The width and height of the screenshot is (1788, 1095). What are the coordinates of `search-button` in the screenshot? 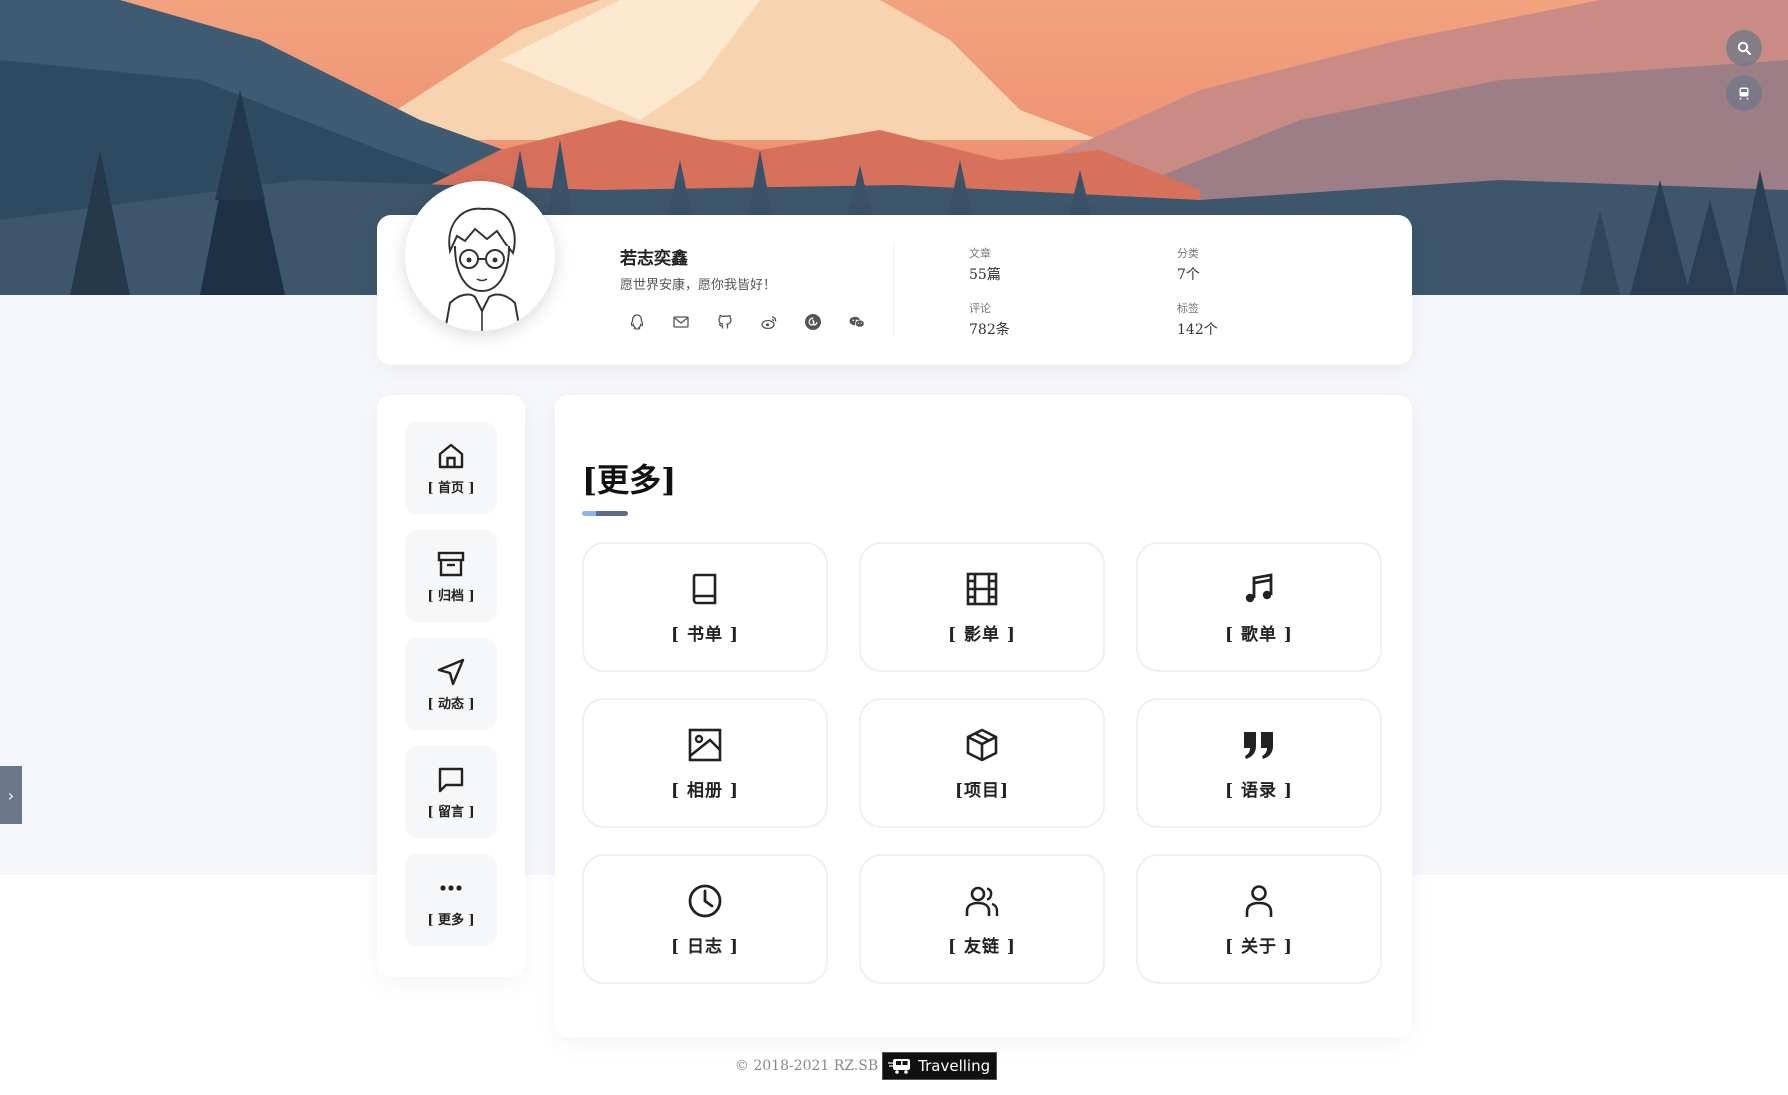 It's located at (1744, 48).